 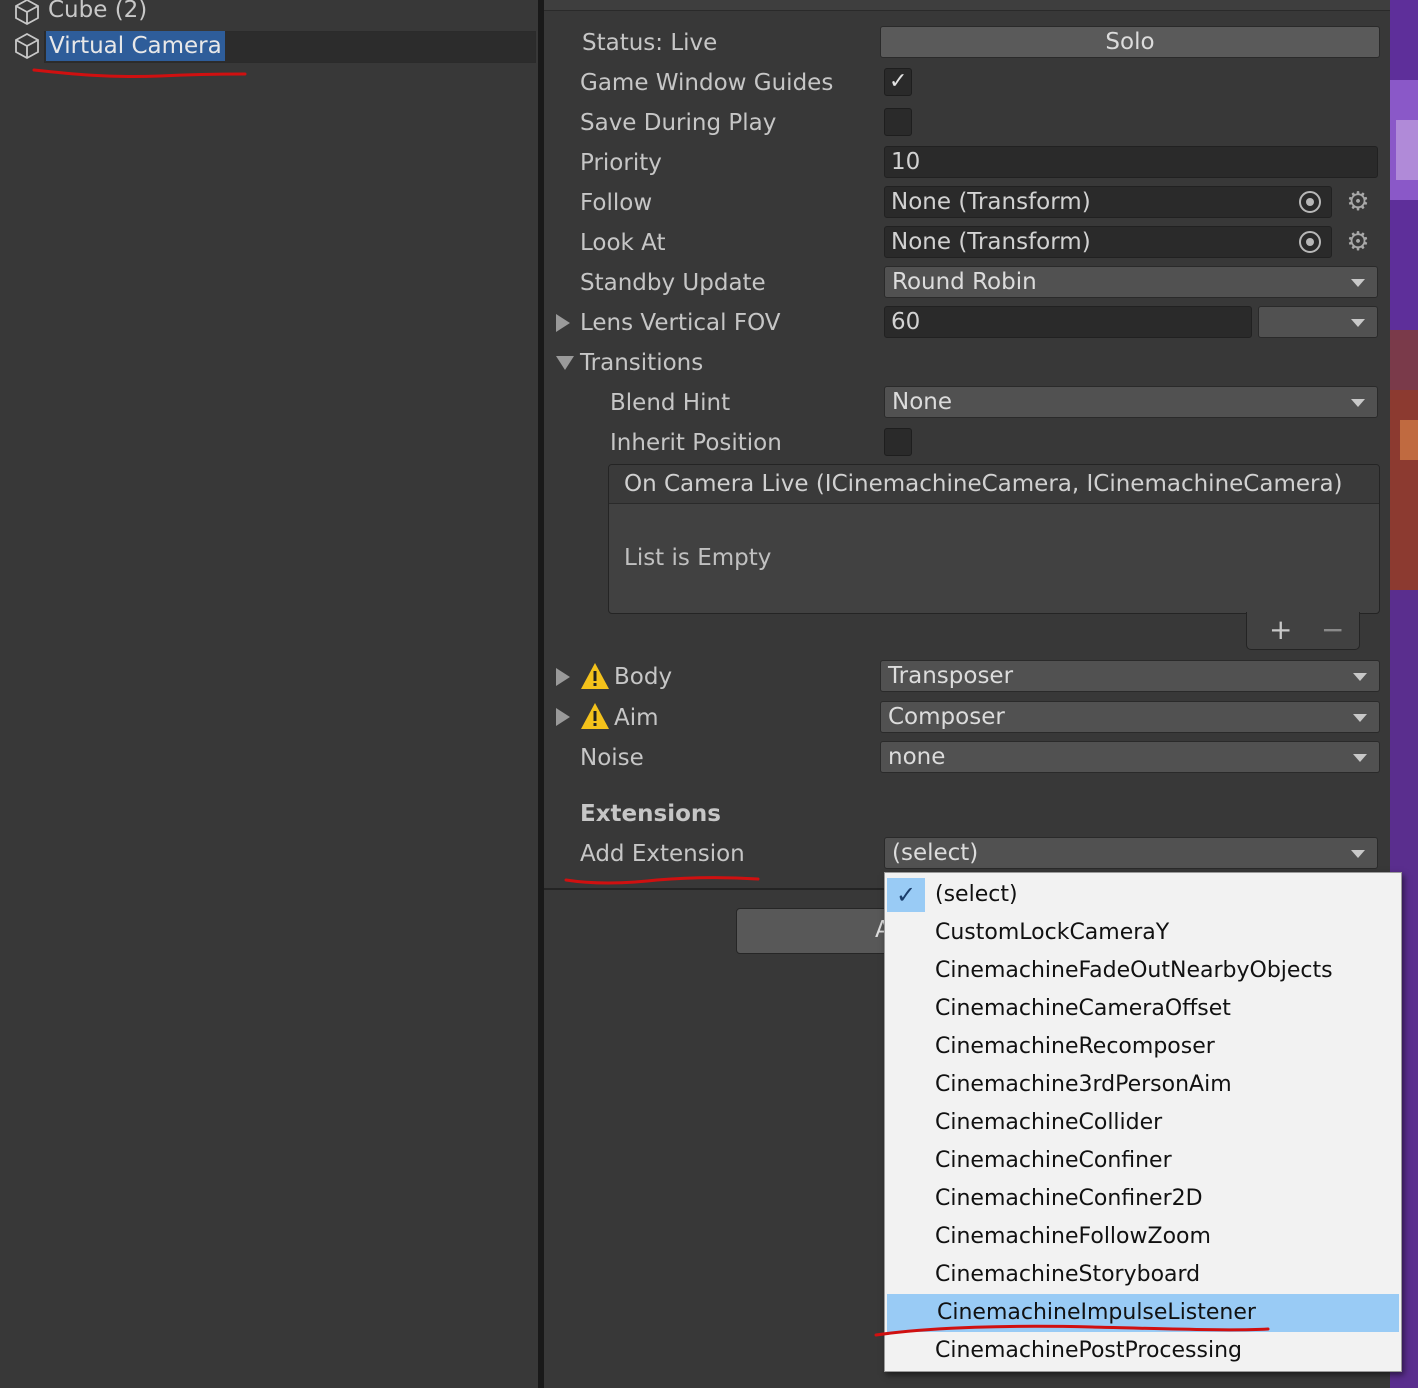 I want to click on menu-item: CinemachineCameraOffset, so click(x=1143, y=1009).